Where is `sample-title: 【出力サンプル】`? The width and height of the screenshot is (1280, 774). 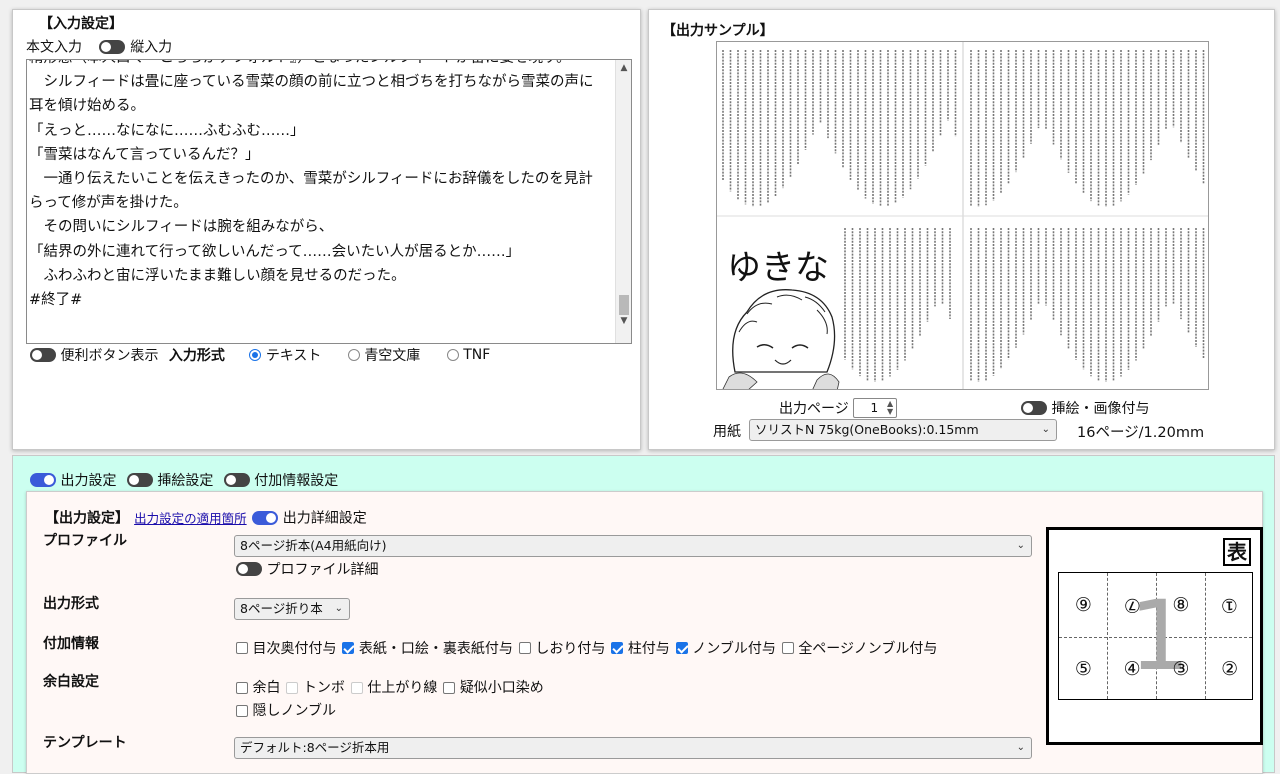
sample-title: 【出力サンプル】 is located at coordinates (718, 31).